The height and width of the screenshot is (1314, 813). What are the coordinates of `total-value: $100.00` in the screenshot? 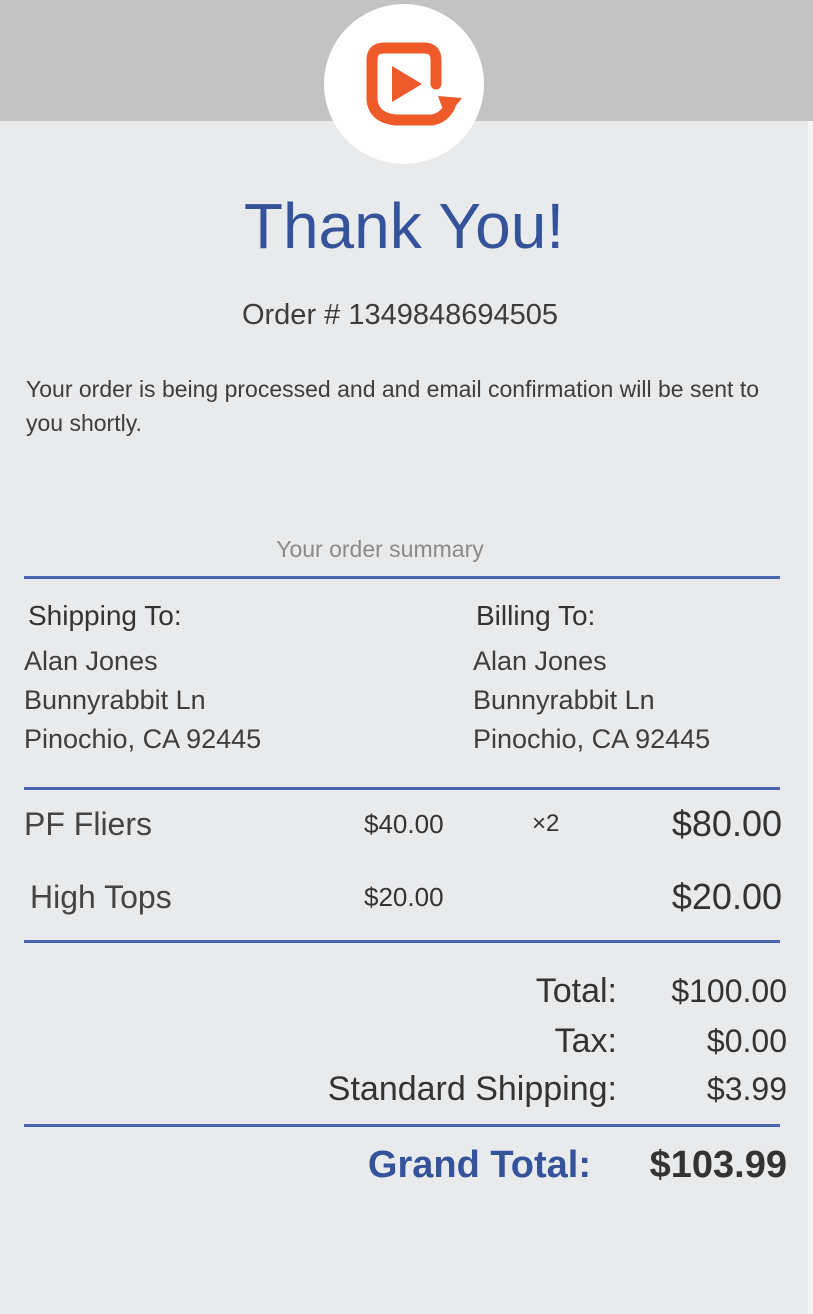 It's located at (729, 991).